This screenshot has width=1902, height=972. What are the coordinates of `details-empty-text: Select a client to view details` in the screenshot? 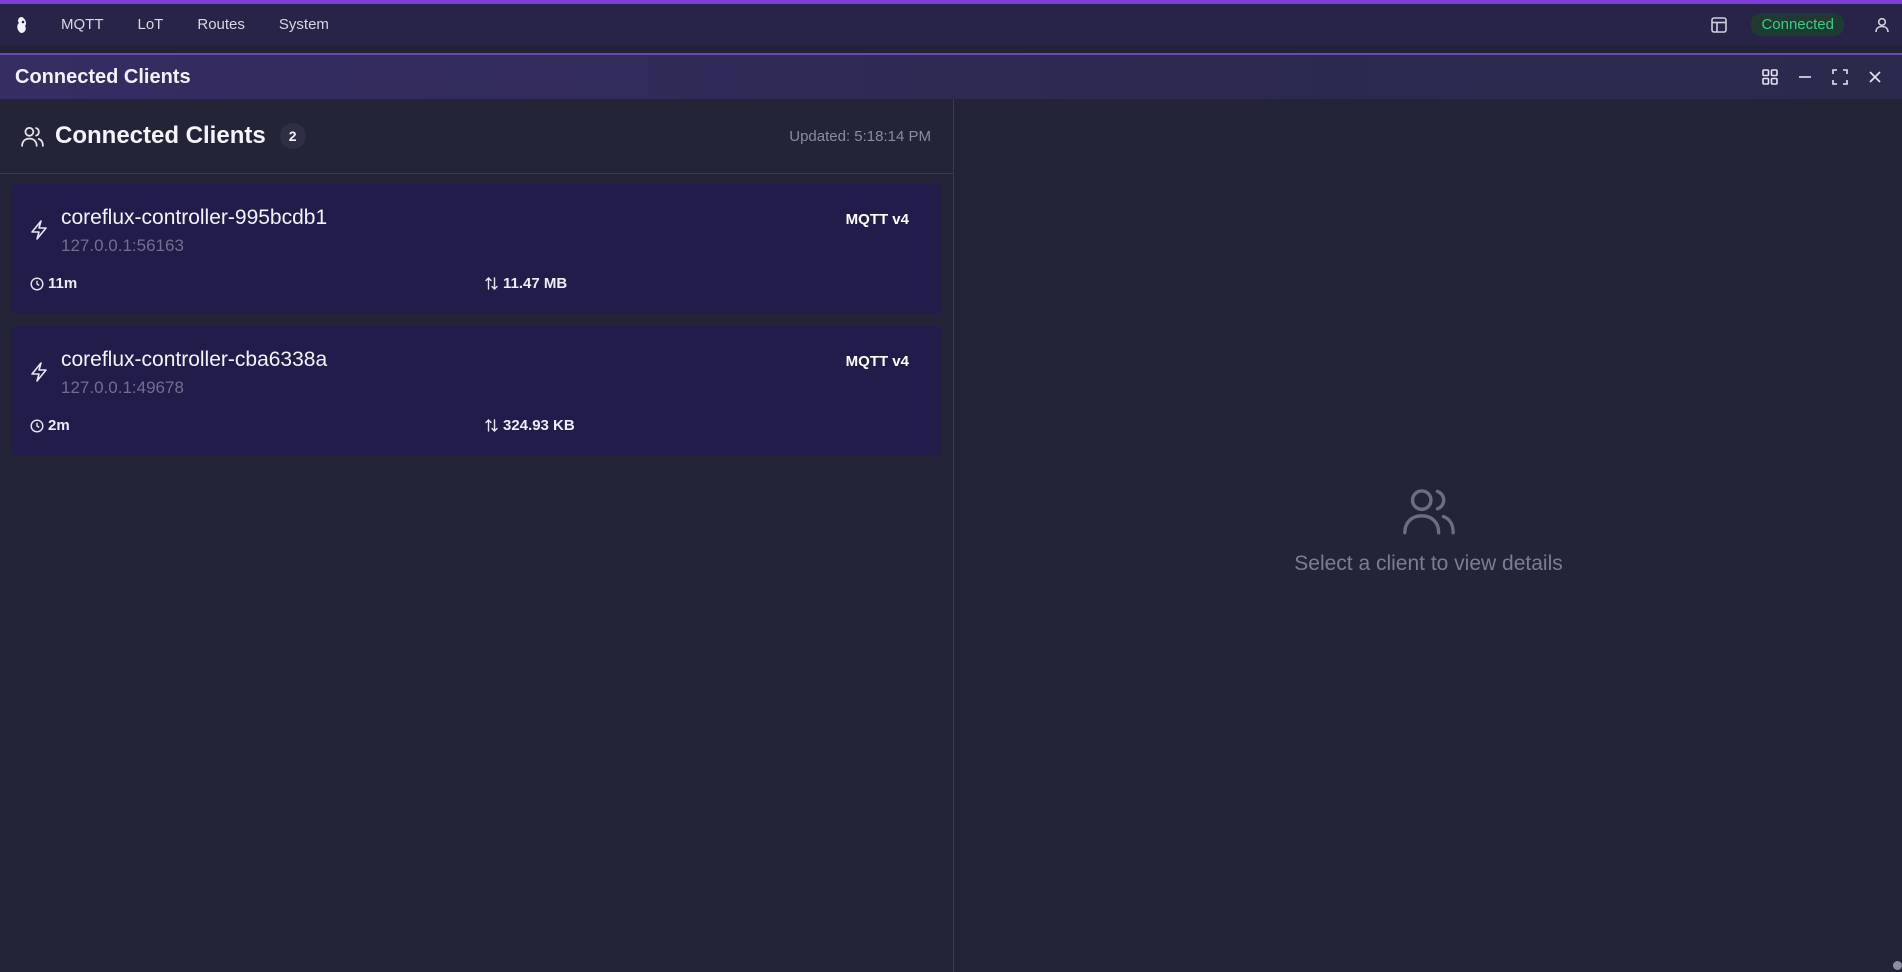 It's located at (1428, 563).